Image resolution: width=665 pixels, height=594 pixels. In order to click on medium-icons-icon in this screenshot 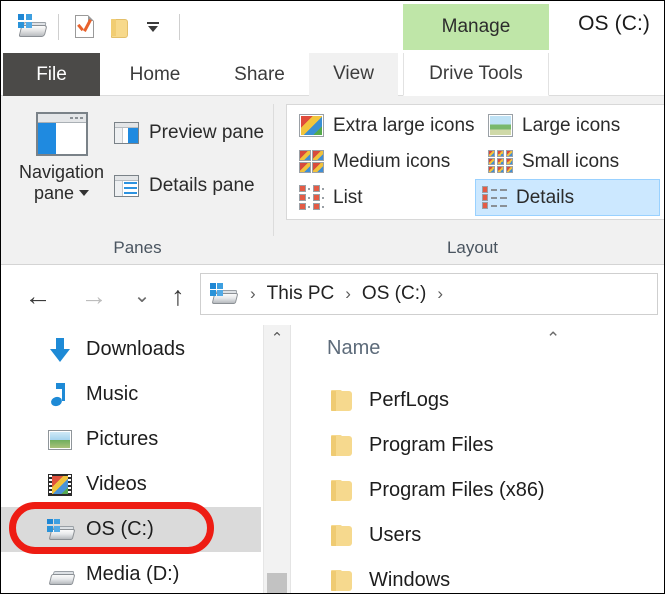, I will do `click(311, 161)`.